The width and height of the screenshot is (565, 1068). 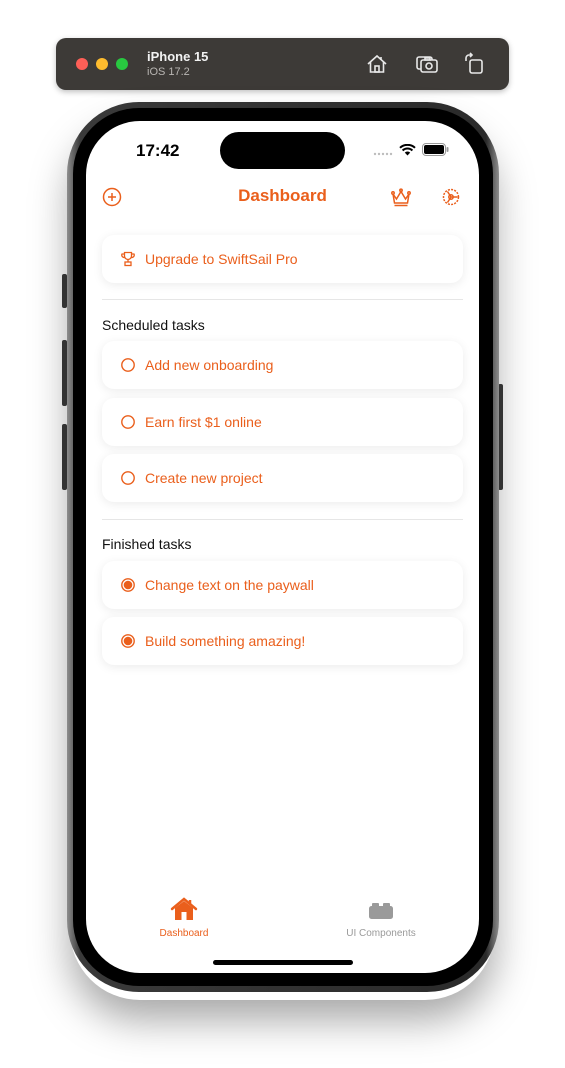 What do you see at coordinates (128, 259) in the screenshot?
I see `trophy-icon` at bounding box center [128, 259].